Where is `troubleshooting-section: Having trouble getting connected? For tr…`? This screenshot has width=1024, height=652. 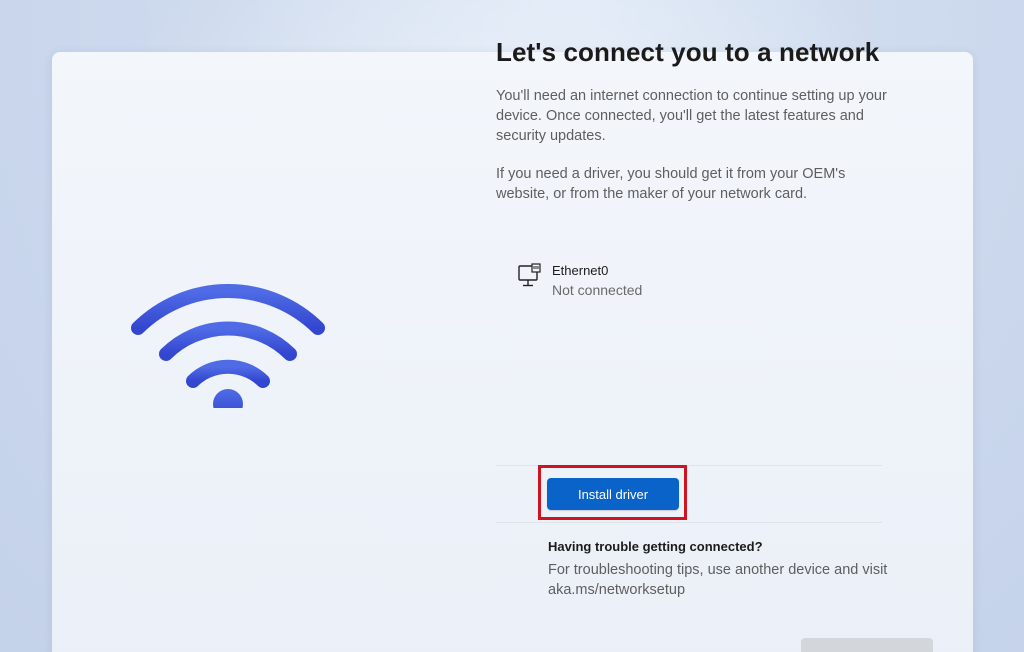
troubleshooting-section: Having trouble getting connected? For tr… is located at coordinates (738, 569).